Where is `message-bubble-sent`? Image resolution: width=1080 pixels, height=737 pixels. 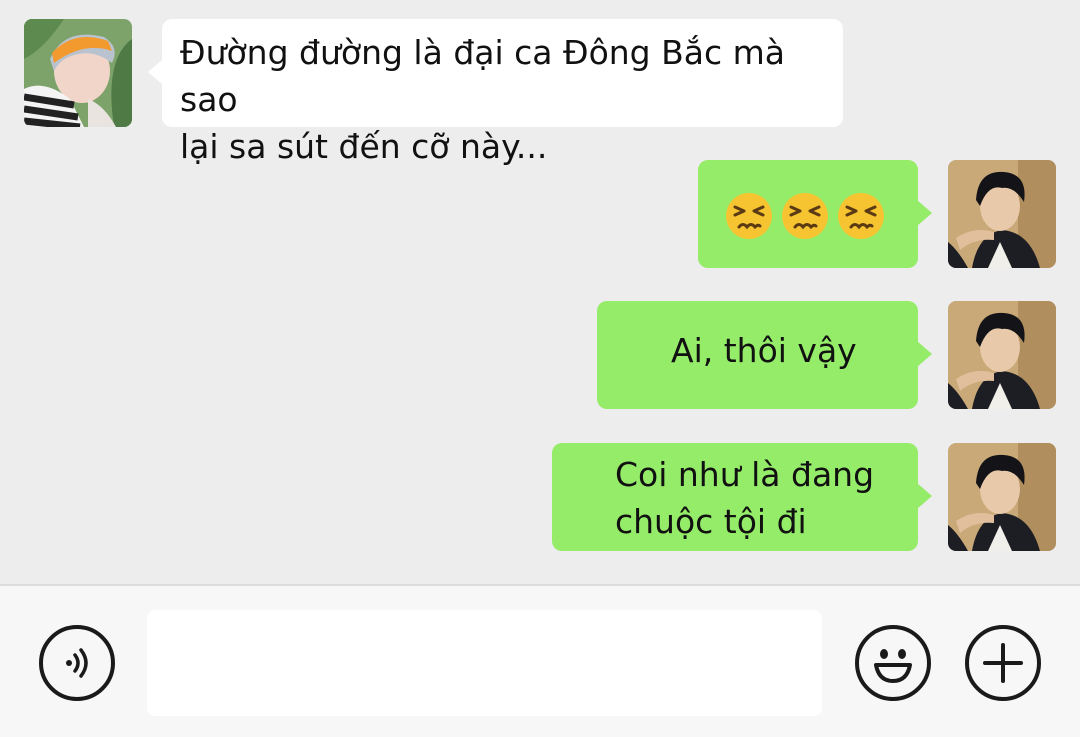 message-bubble-sent is located at coordinates (815, 214).